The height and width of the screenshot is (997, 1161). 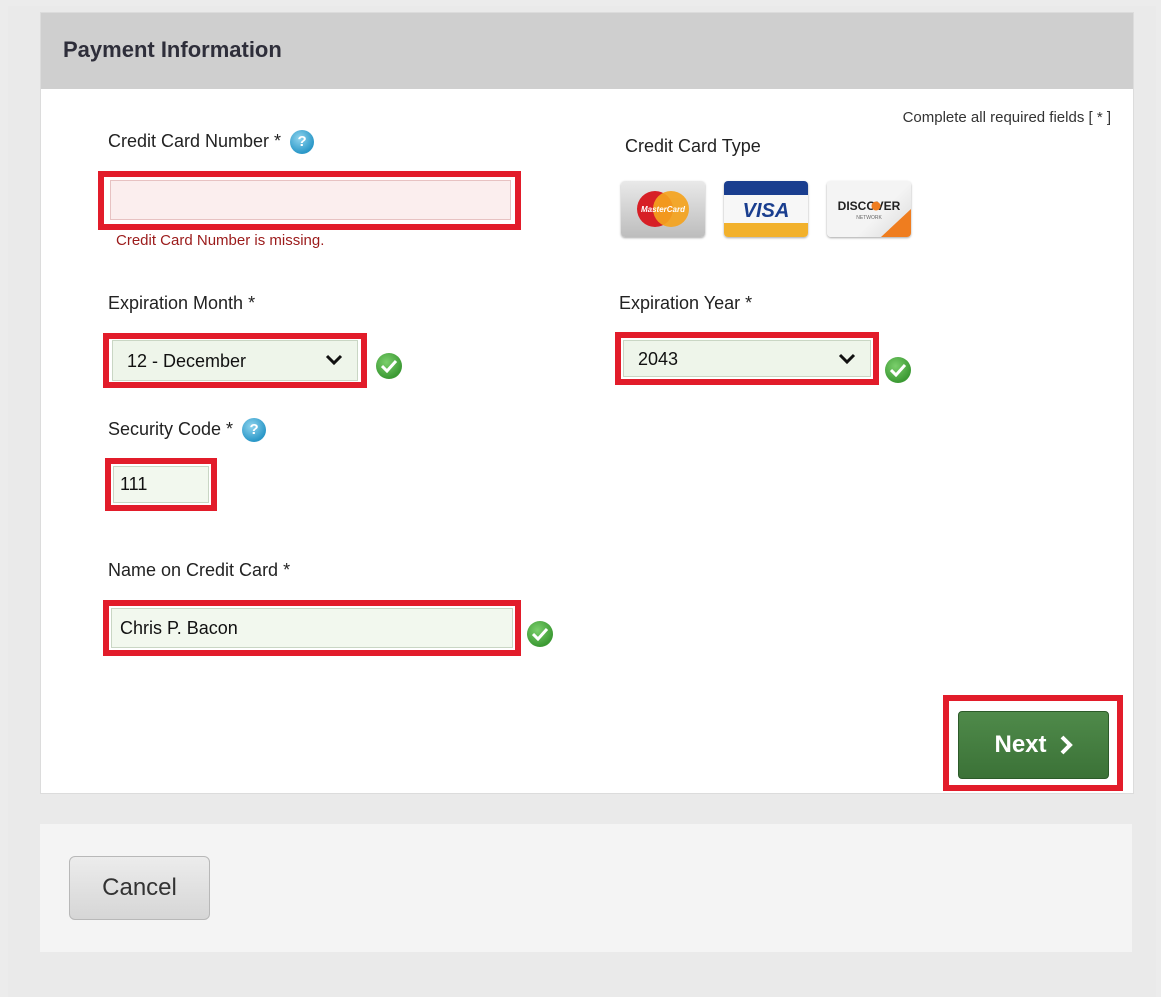 I want to click on svg-text: DISCOVER, so click(x=869, y=206).